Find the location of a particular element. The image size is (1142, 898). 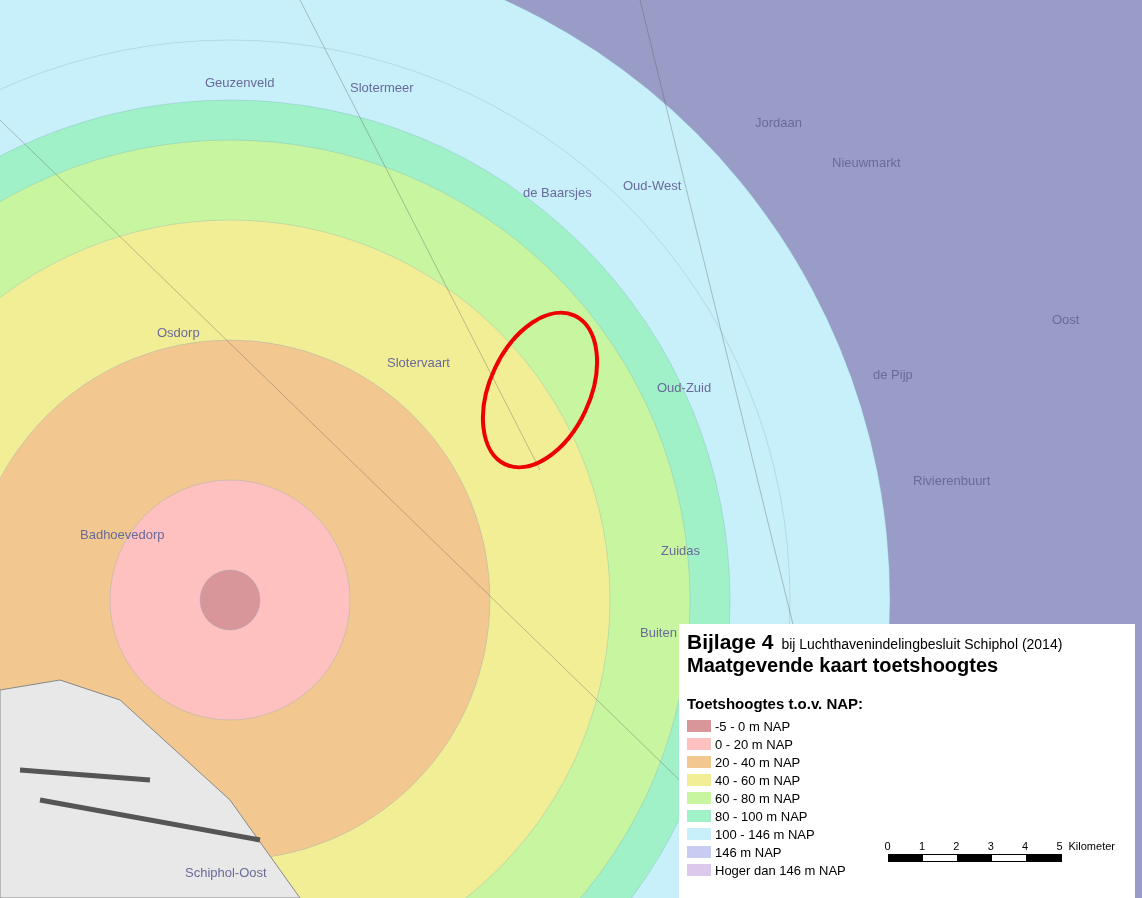

scale-tick: 4 is located at coordinates (1025, 846).